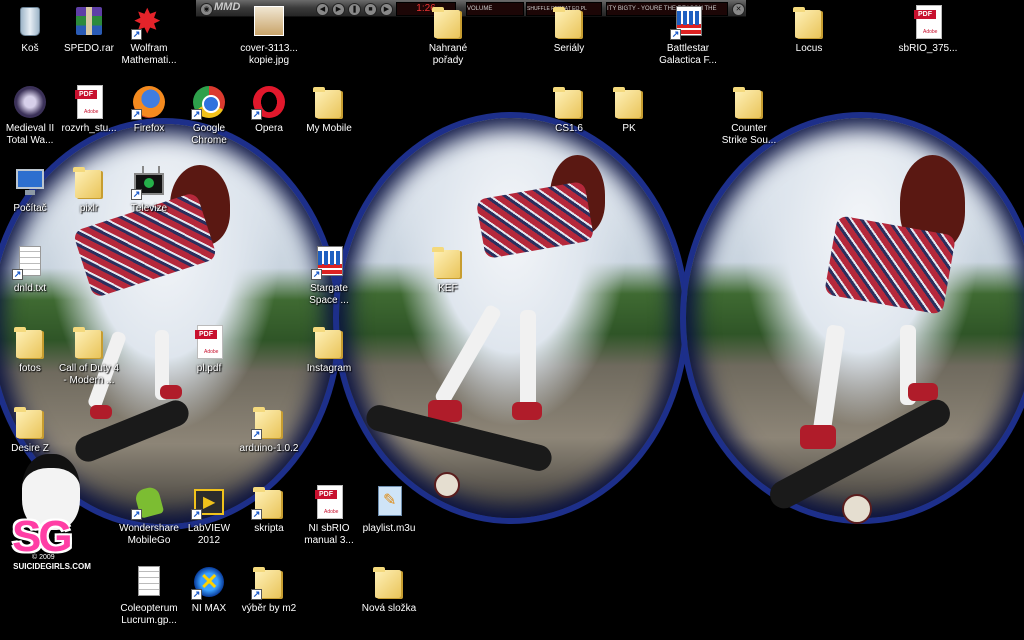  Describe the element at coordinates (30, 262) in the screenshot. I see `document-icon: ↗` at that location.